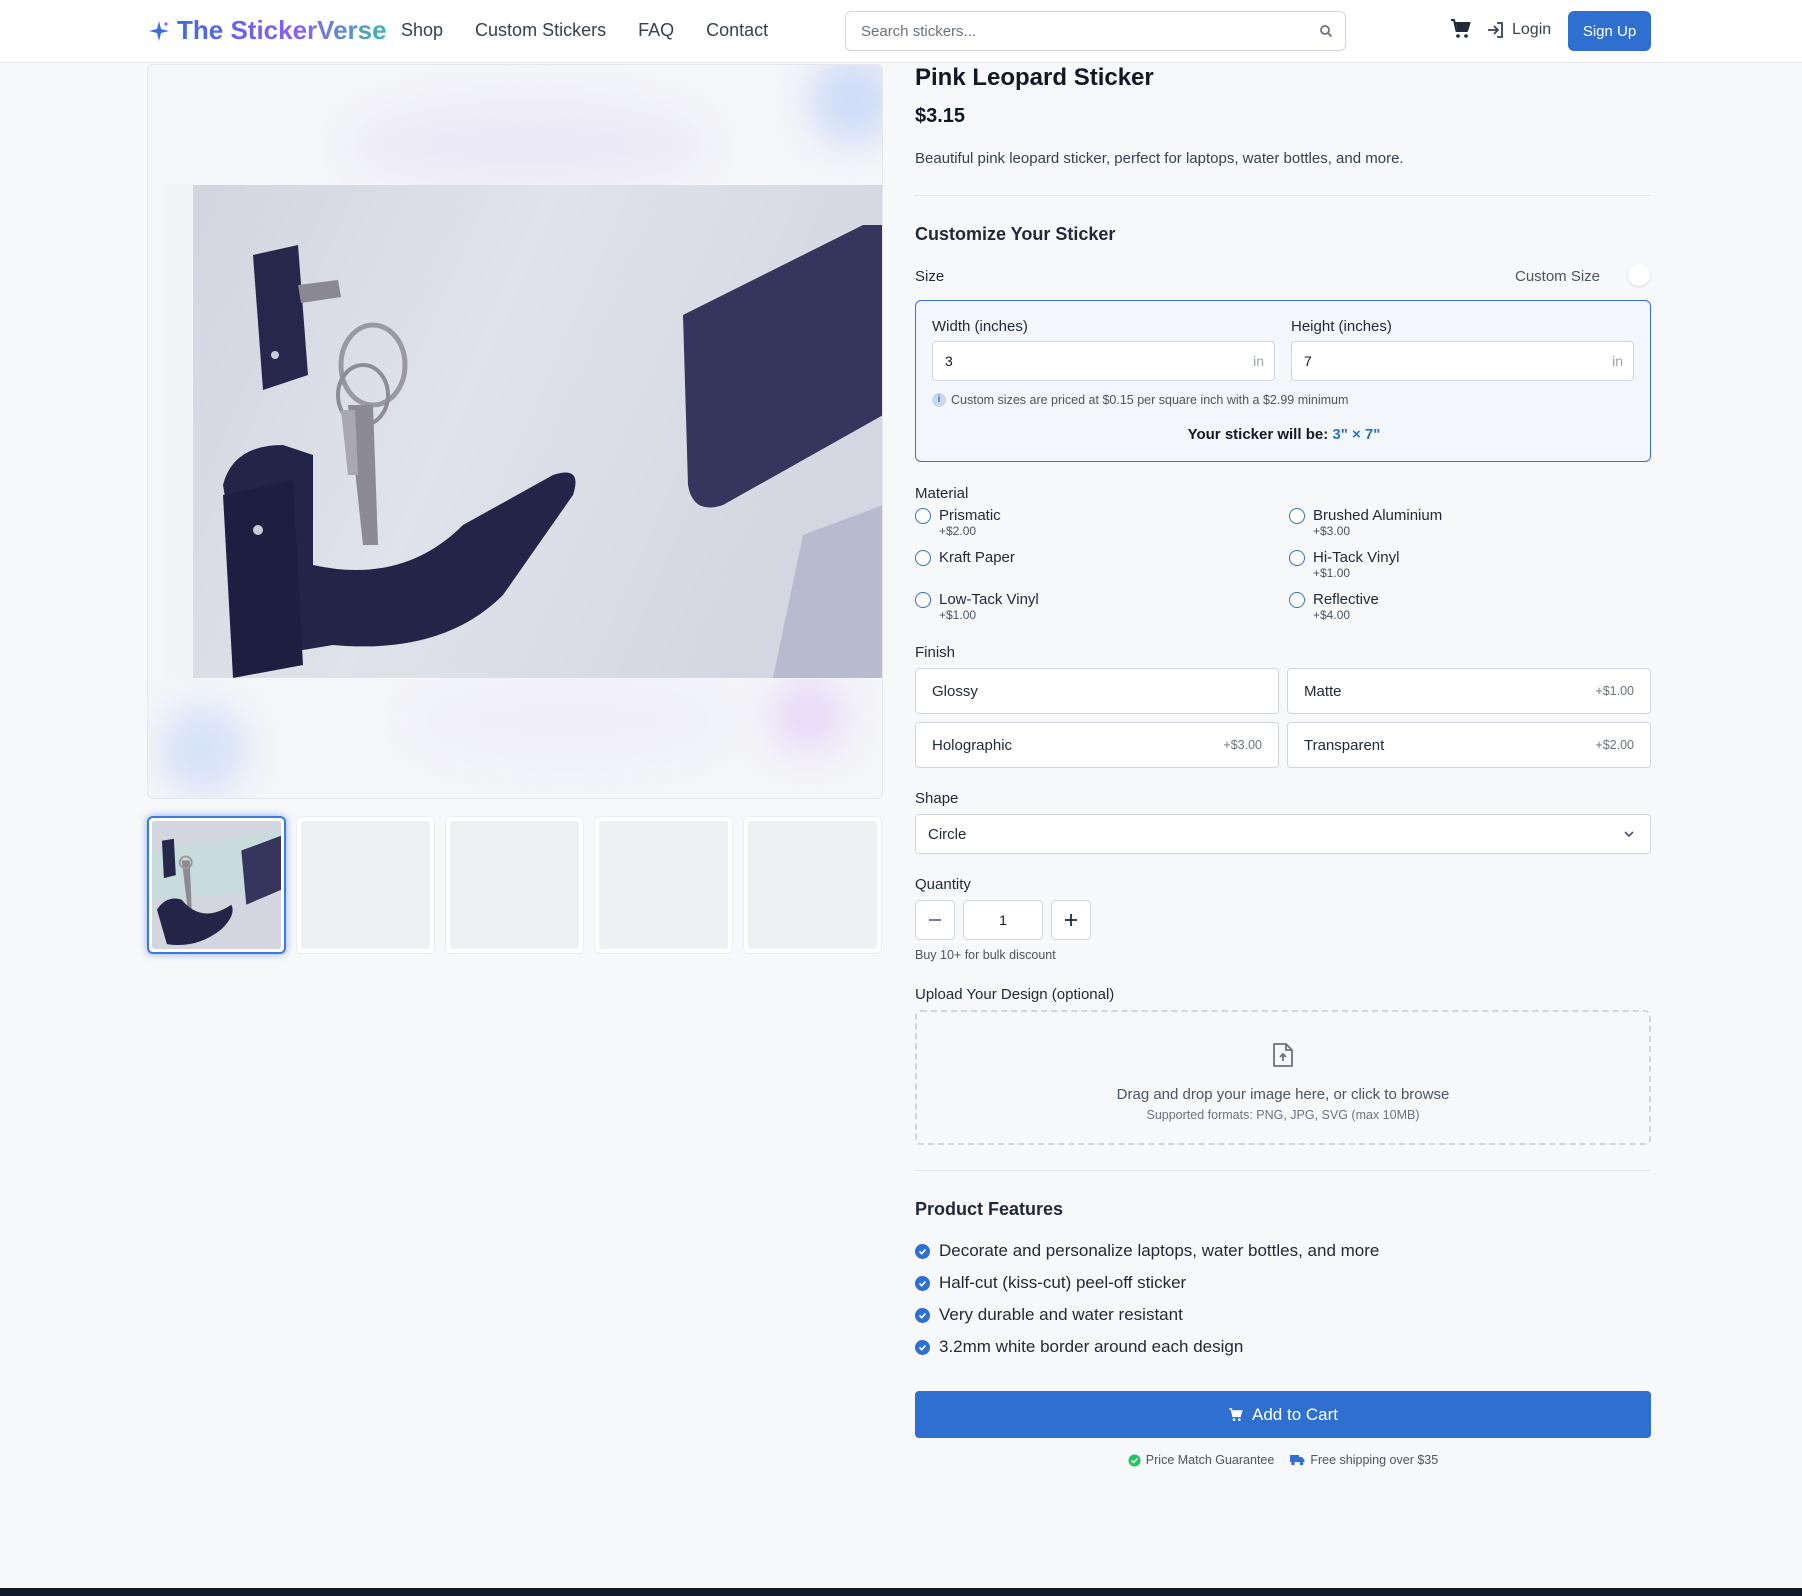 The image size is (1802, 1596). What do you see at coordinates (947, 834) in the screenshot?
I see `shape-value: Circle` at bounding box center [947, 834].